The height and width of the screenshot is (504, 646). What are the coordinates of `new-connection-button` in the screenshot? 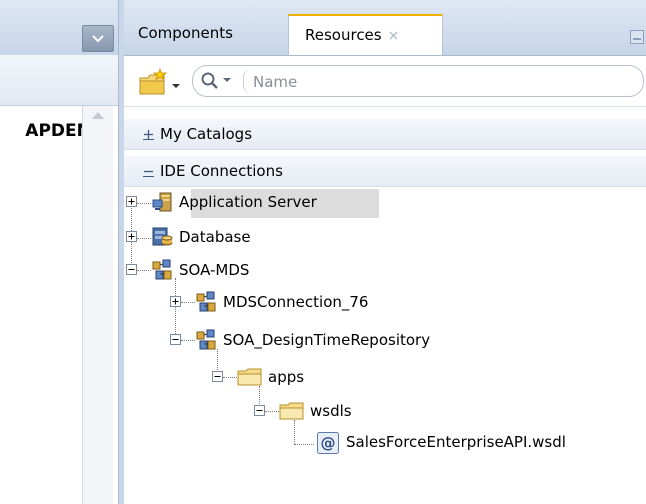 It's located at (160, 82).